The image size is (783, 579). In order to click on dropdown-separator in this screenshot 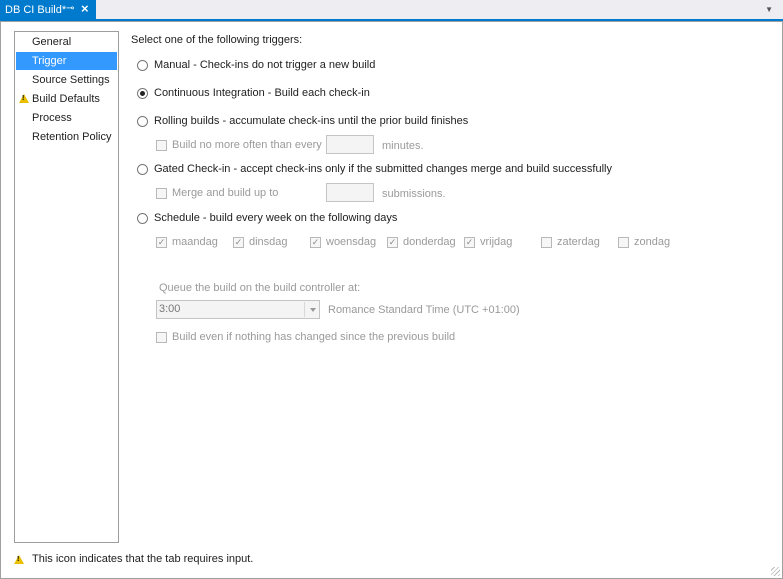, I will do `click(304, 309)`.